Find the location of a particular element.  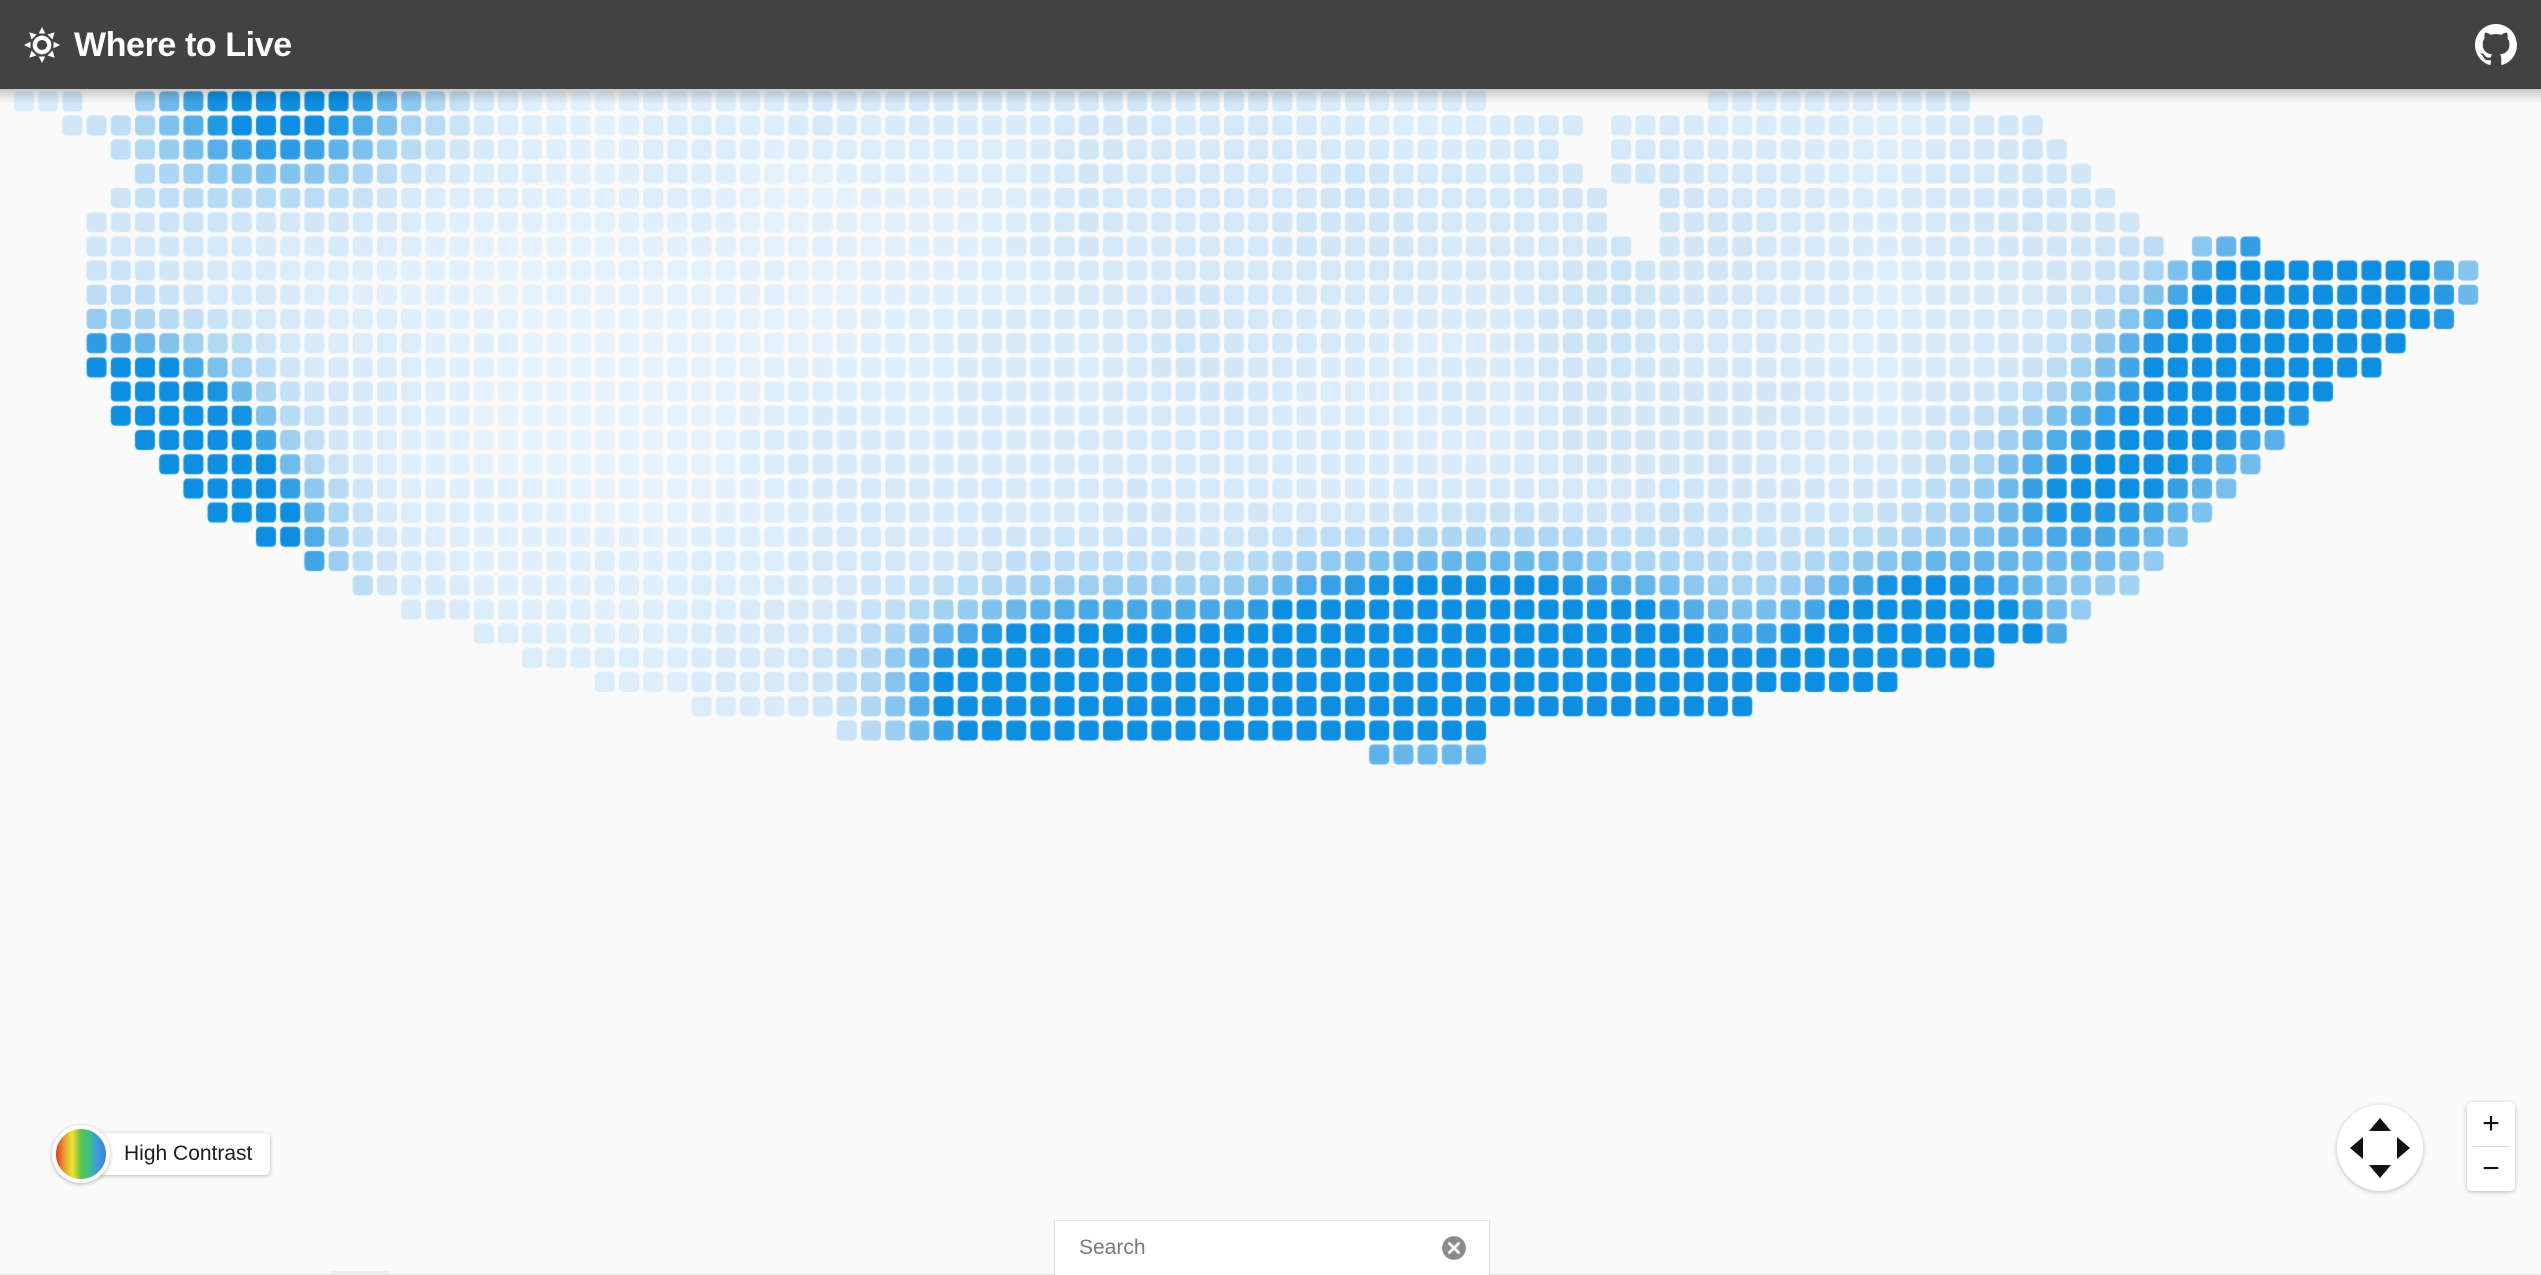

zoom-out-button: − is located at coordinates (2491, 1169).